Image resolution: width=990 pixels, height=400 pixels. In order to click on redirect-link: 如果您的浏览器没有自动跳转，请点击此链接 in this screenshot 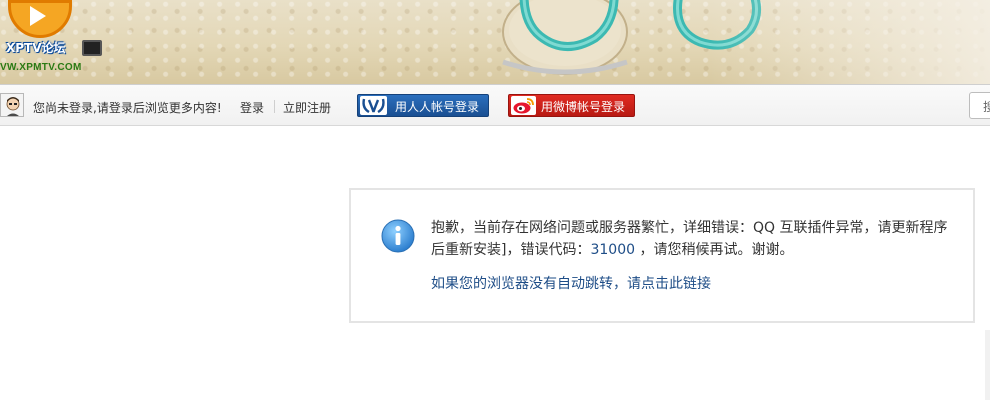, I will do `click(571, 283)`.